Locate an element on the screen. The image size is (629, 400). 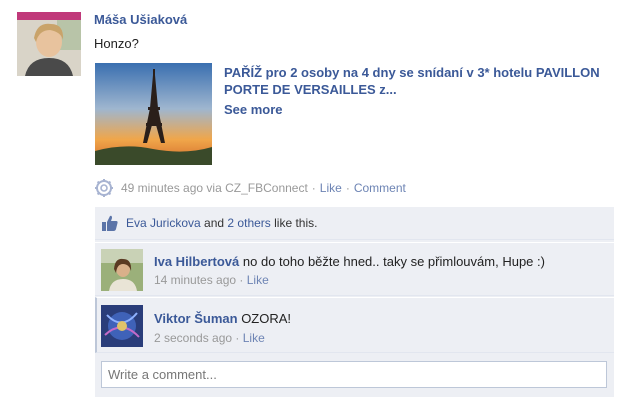
comment-meta: 14 minutes ago · Like is located at coordinates (211, 280).